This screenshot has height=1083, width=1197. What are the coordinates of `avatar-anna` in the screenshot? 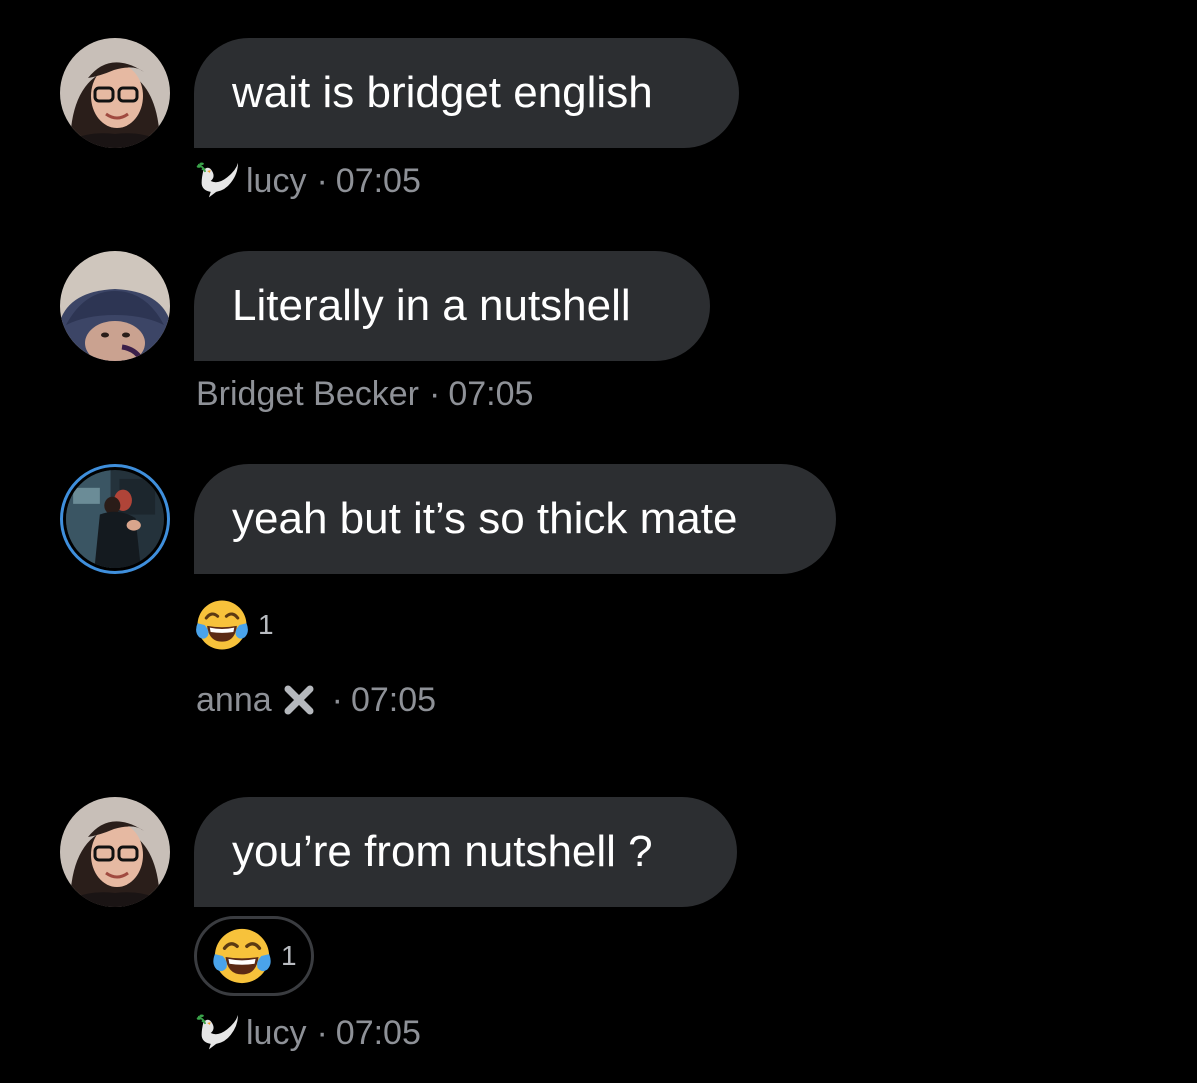 It's located at (115, 519).